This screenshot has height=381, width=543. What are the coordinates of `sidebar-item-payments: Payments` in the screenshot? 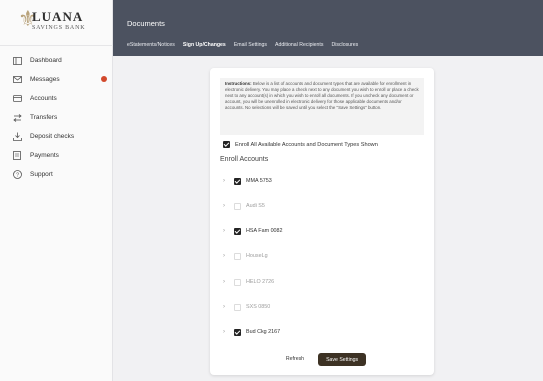 It's located at (56, 155).